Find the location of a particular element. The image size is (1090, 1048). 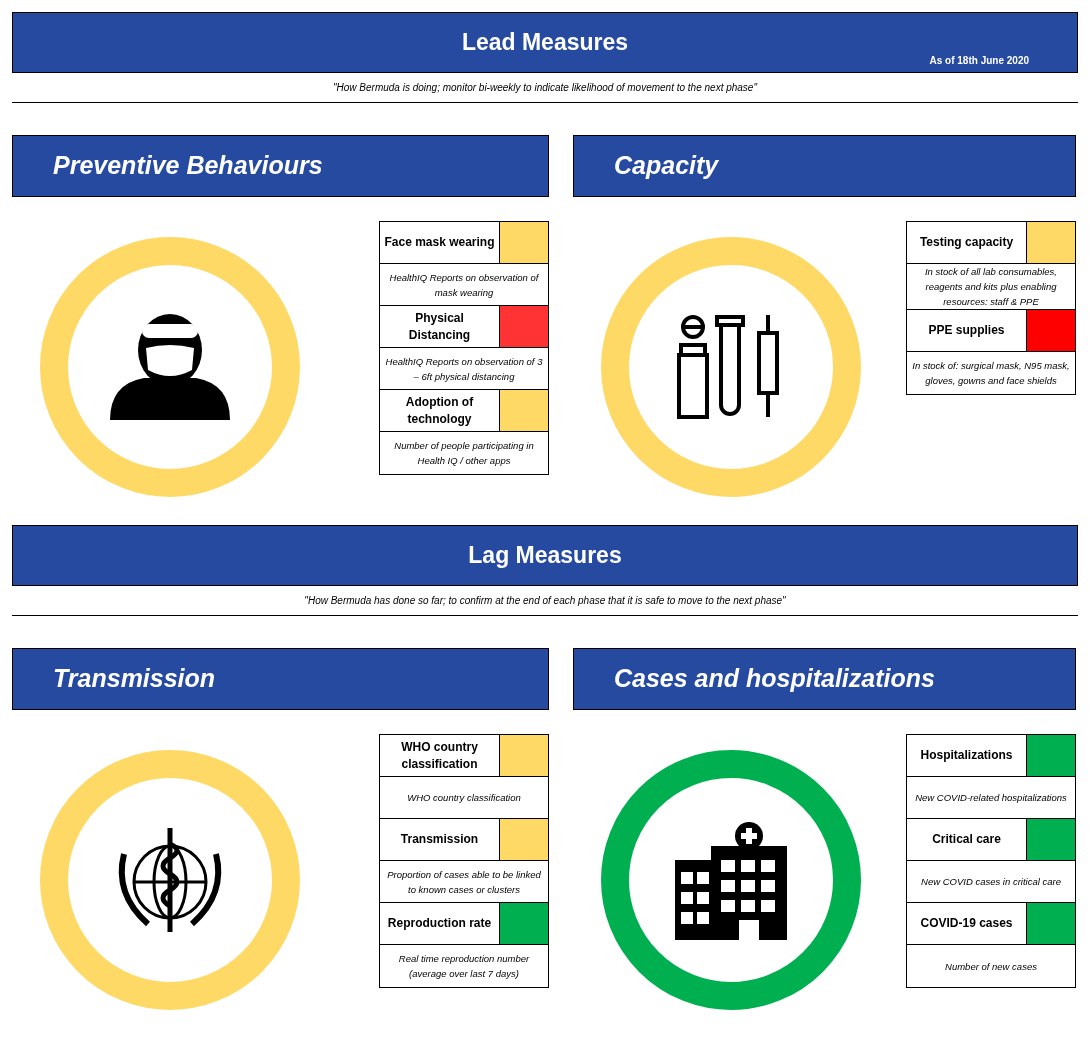

indicator-name: Critical care is located at coordinates (966, 839).